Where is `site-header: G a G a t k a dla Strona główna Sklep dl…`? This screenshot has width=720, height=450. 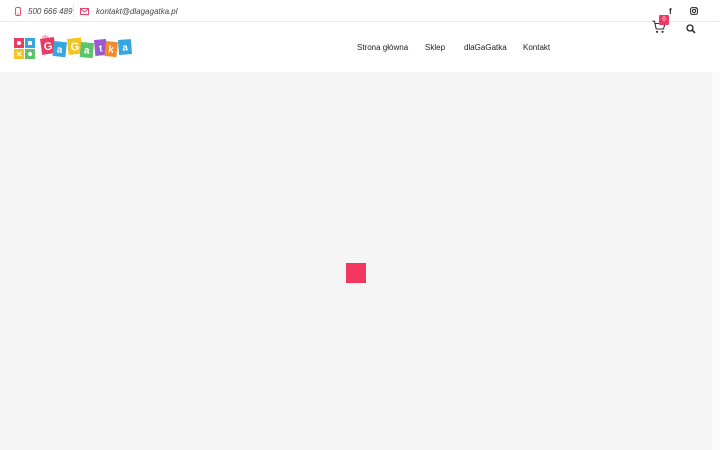
site-header: G a G a t k a dla Strona główna Sklep dl… is located at coordinates (360, 47).